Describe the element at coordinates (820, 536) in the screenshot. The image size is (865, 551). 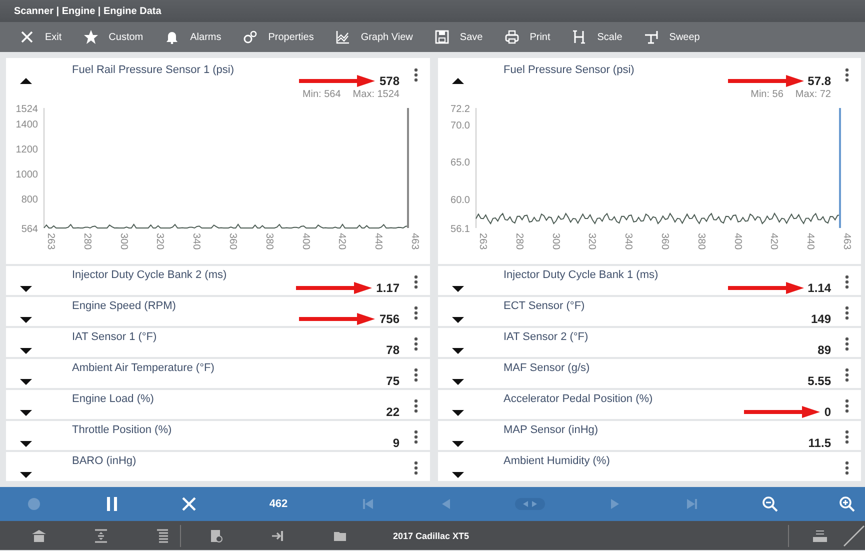
I see `connector-icon` at that location.